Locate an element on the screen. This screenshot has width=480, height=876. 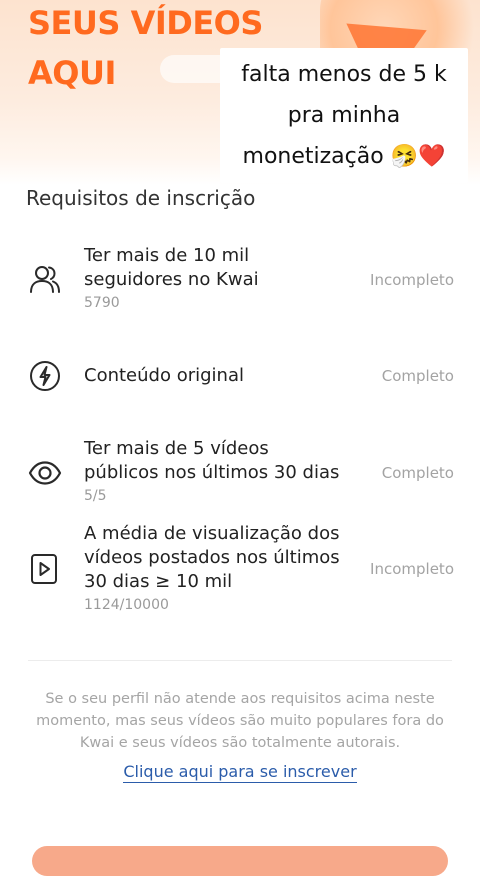
requirement-progress: 5790 is located at coordinates (102, 303).